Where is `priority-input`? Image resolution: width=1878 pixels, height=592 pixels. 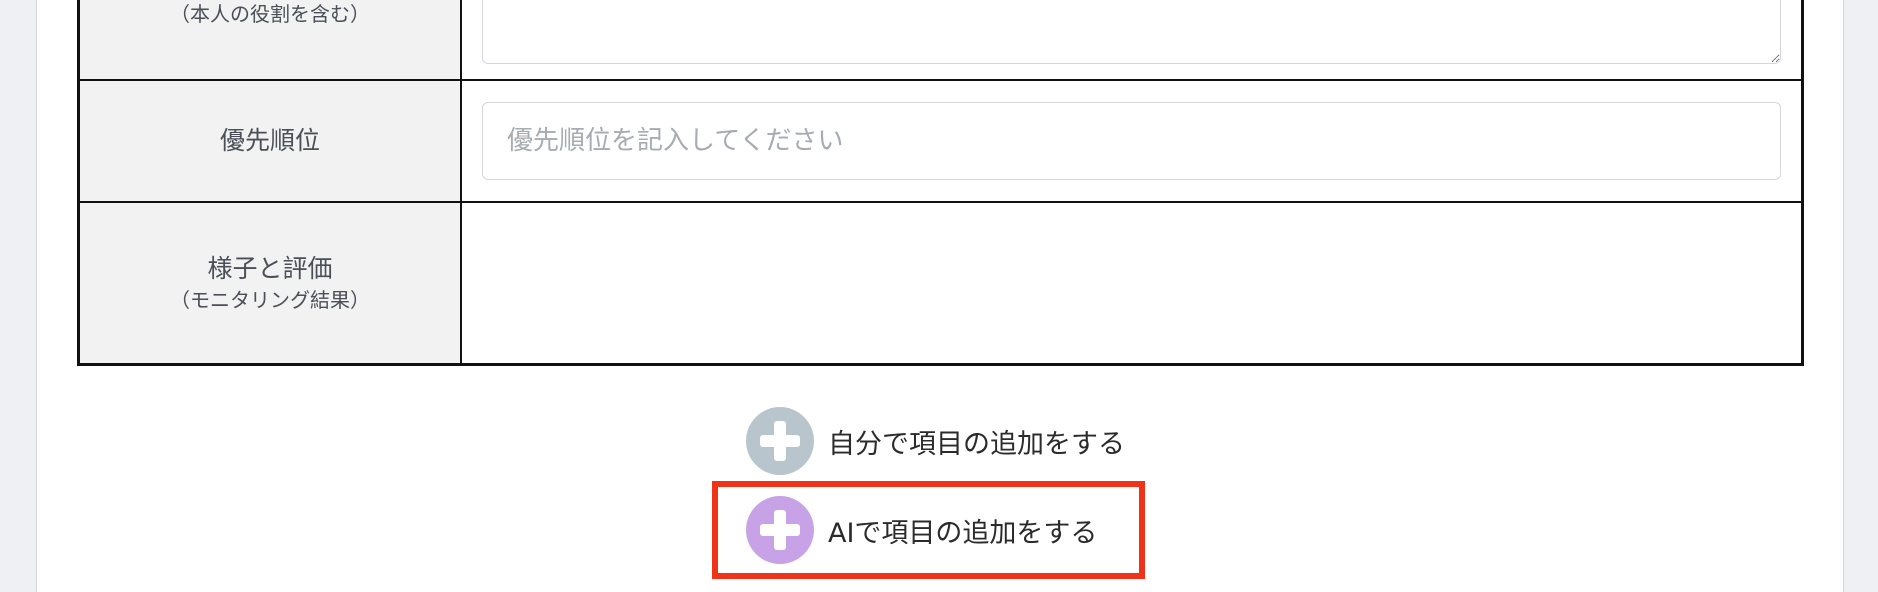
priority-input is located at coordinates (1131, 140).